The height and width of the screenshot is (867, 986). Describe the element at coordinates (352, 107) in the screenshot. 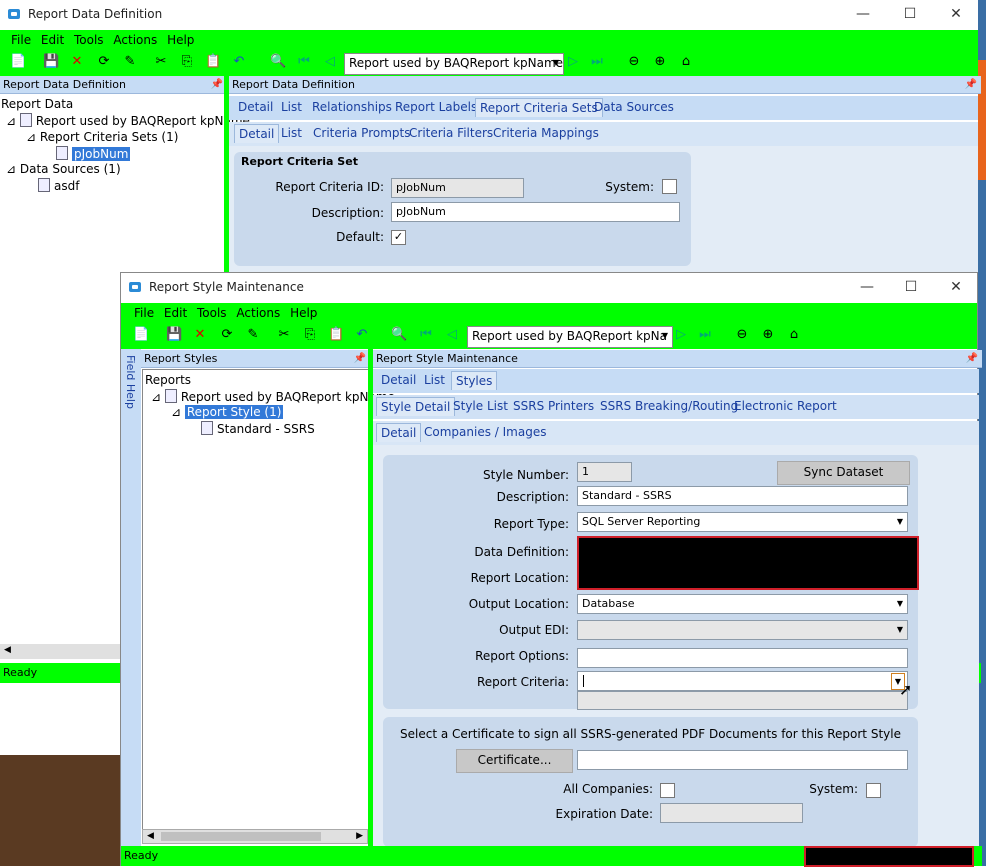

I see `tab-relationships: Relationships` at that location.